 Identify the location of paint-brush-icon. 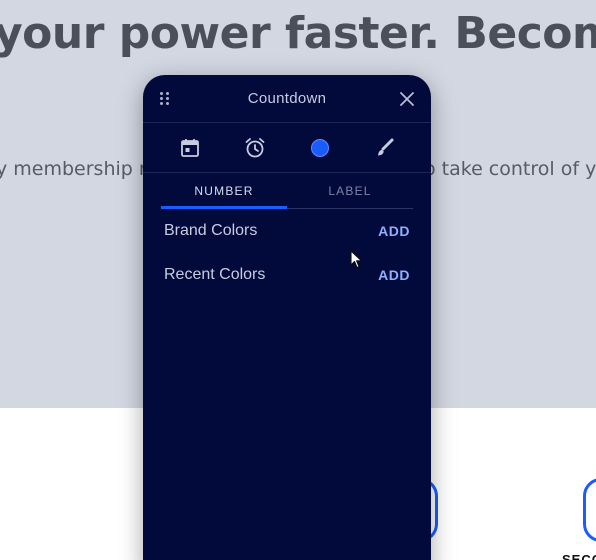
(385, 146).